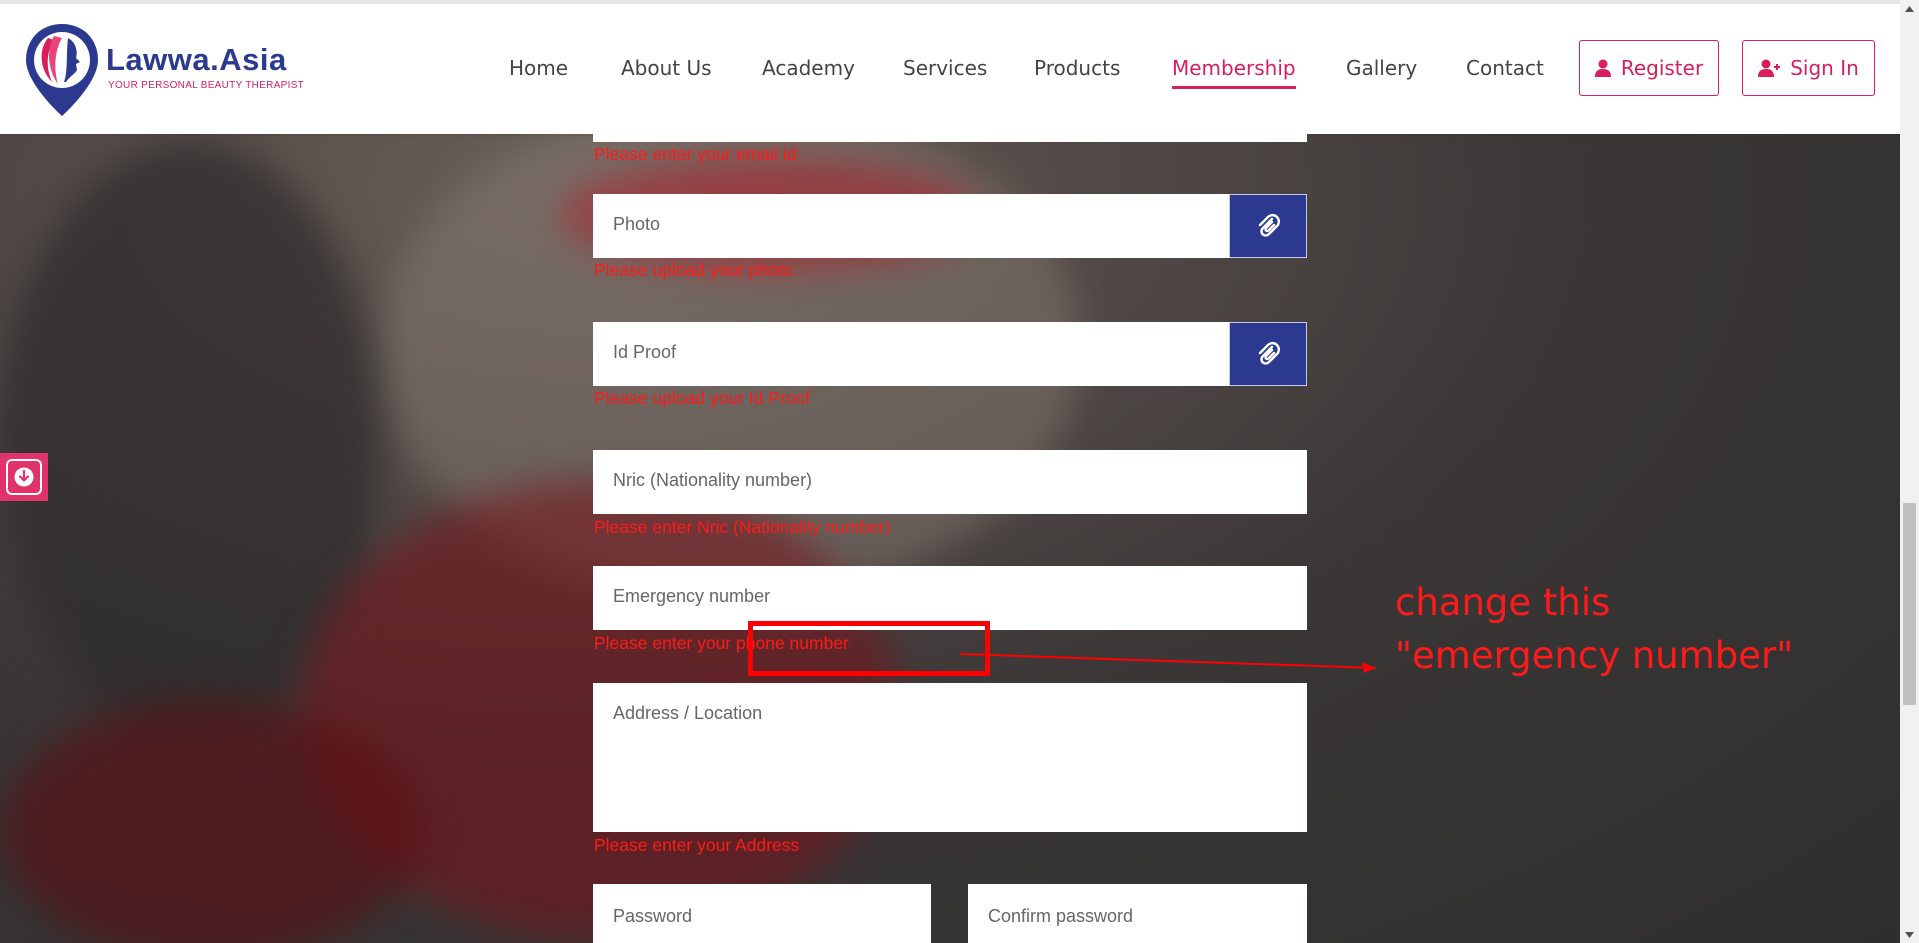  What do you see at coordinates (713, 480) in the screenshot?
I see `nric-placeholder: Nric (Nationality number)` at bounding box center [713, 480].